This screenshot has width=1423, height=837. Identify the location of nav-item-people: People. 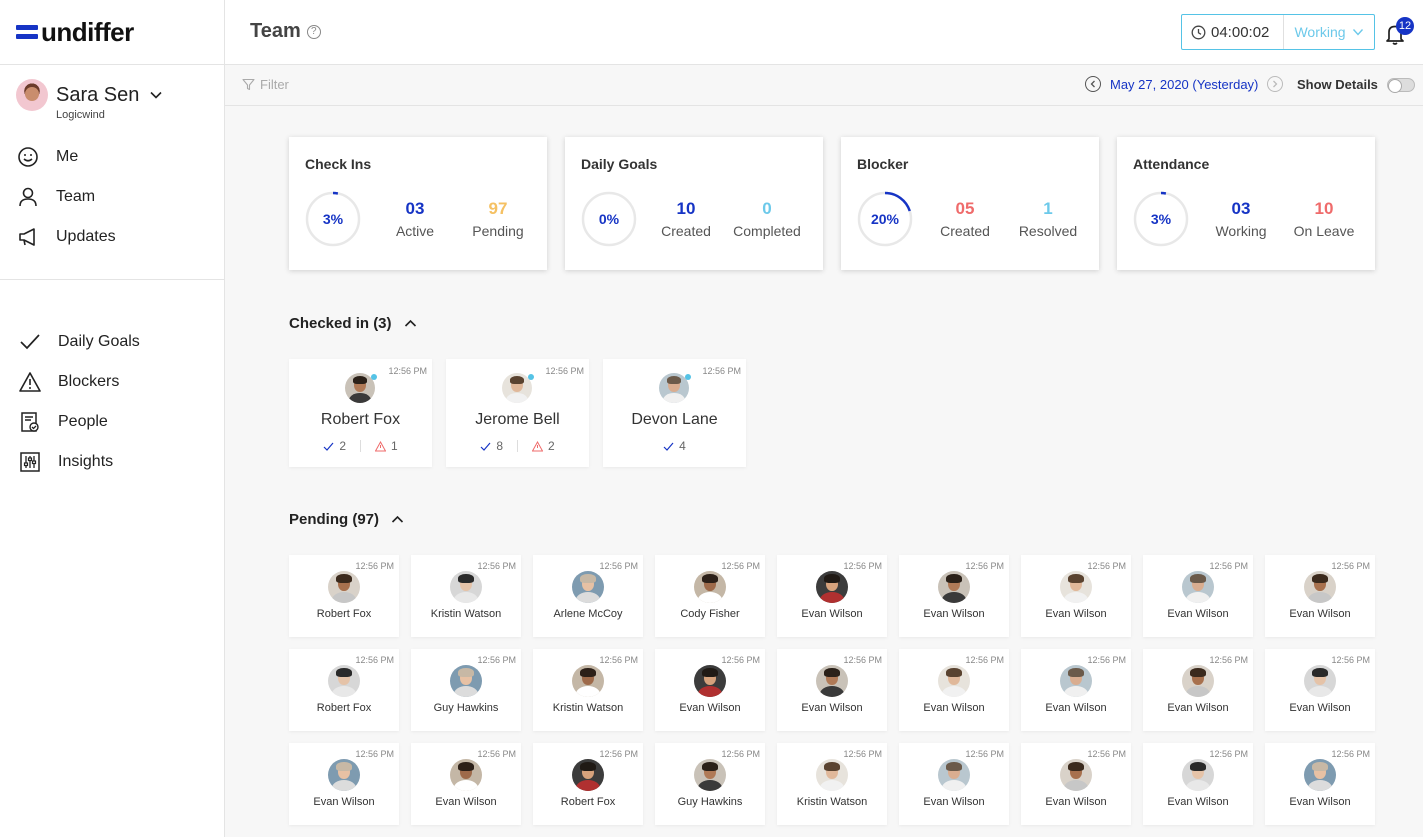
(113, 422).